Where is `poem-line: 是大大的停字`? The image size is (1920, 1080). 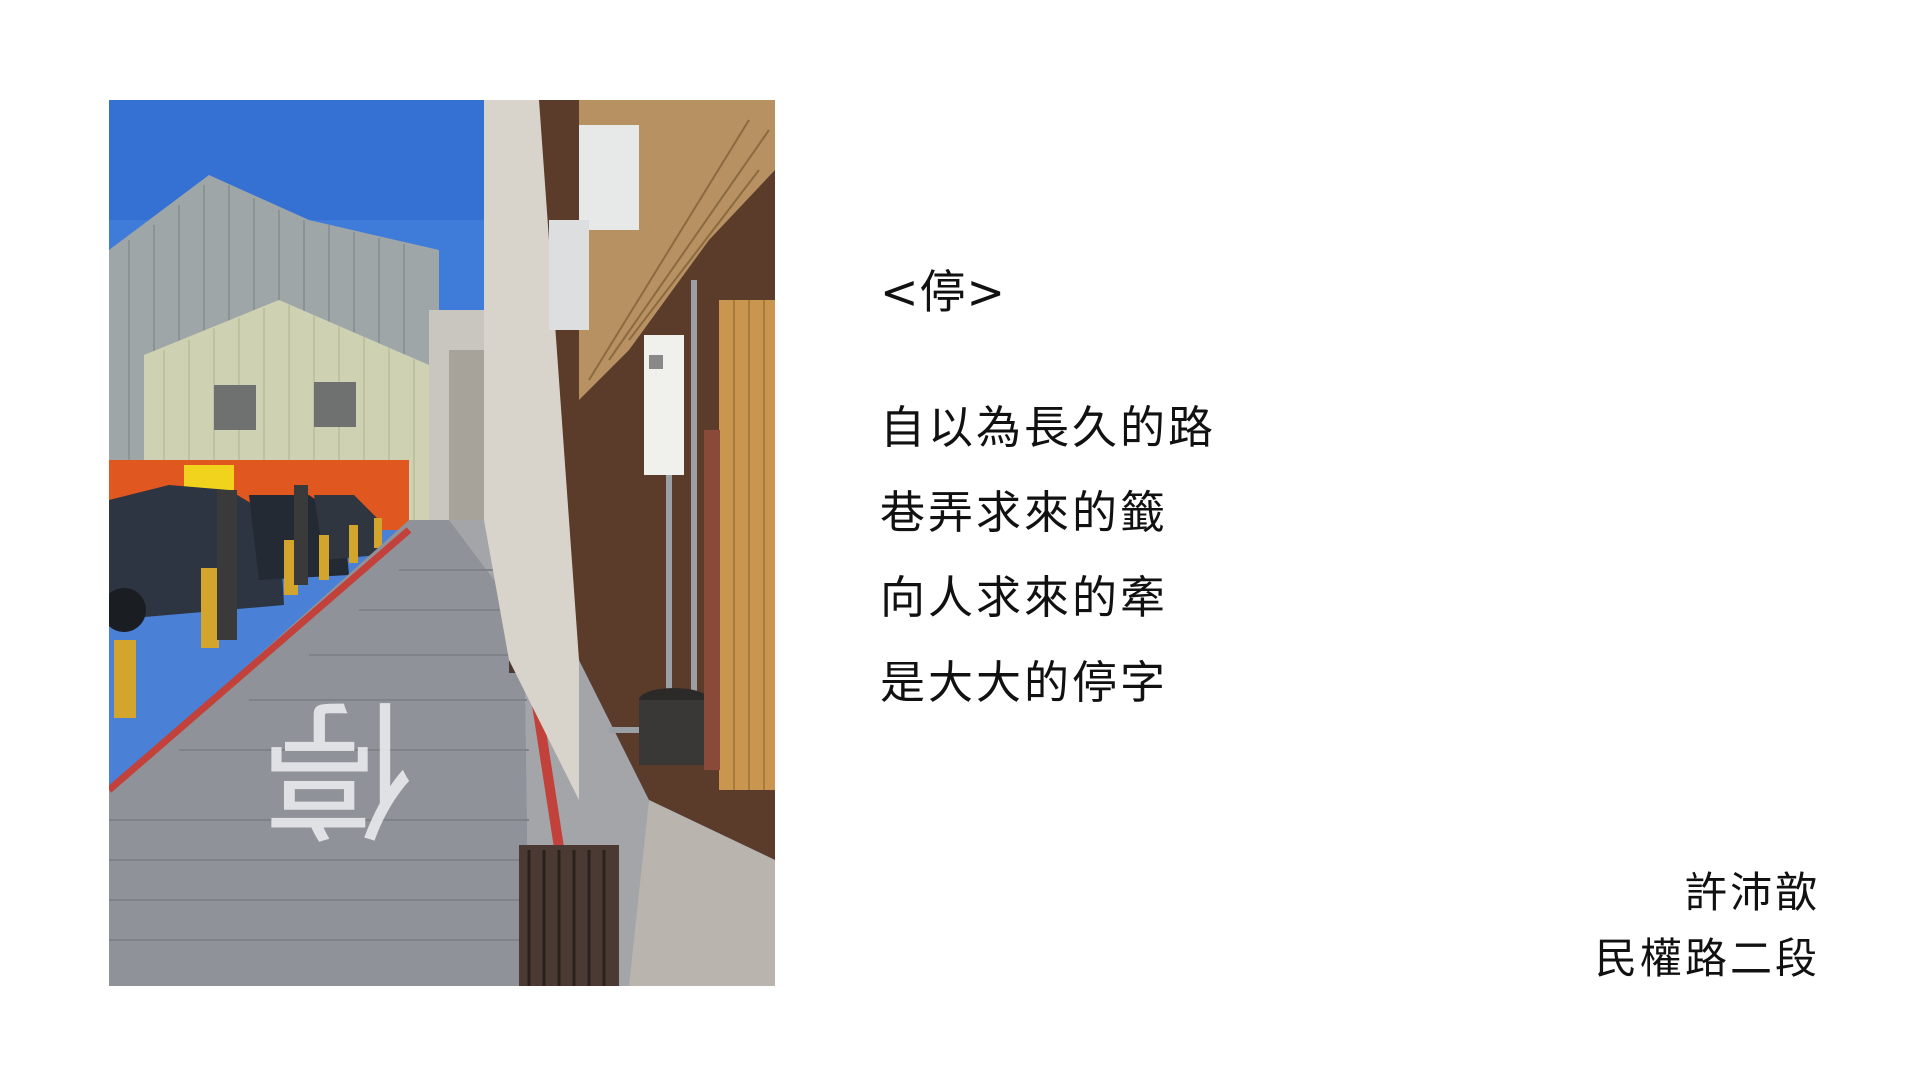
poem-line: 是大大的停字 is located at coordinates (1024, 682).